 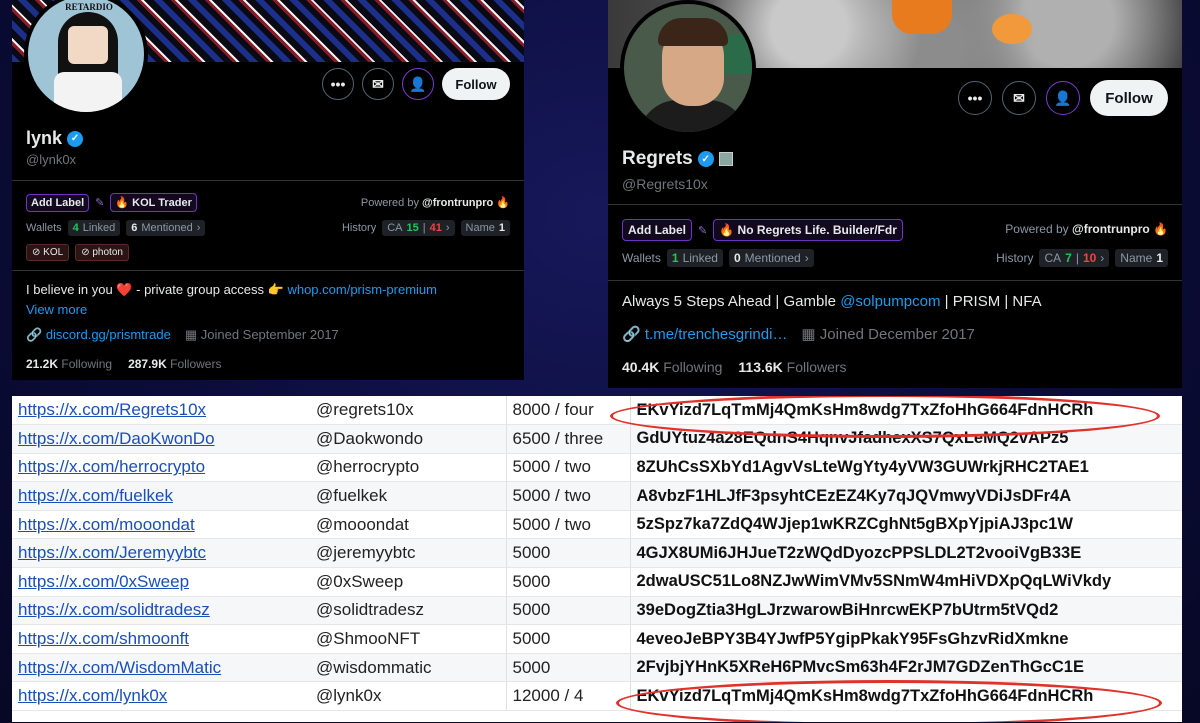 What do you see at coordinates (694, 258) in the screenshot?
I see `linked-pill: 1 Linked` at bounding box center [694, 258].